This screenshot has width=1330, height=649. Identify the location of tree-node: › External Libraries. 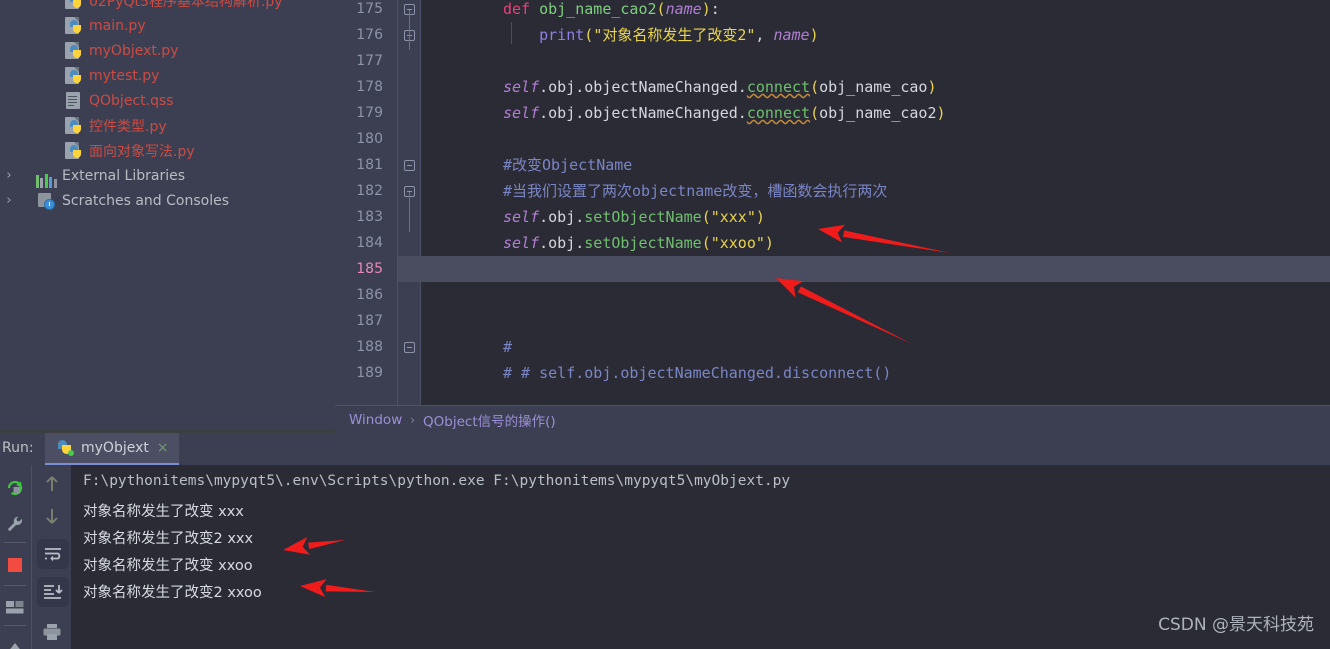
(167, 175).